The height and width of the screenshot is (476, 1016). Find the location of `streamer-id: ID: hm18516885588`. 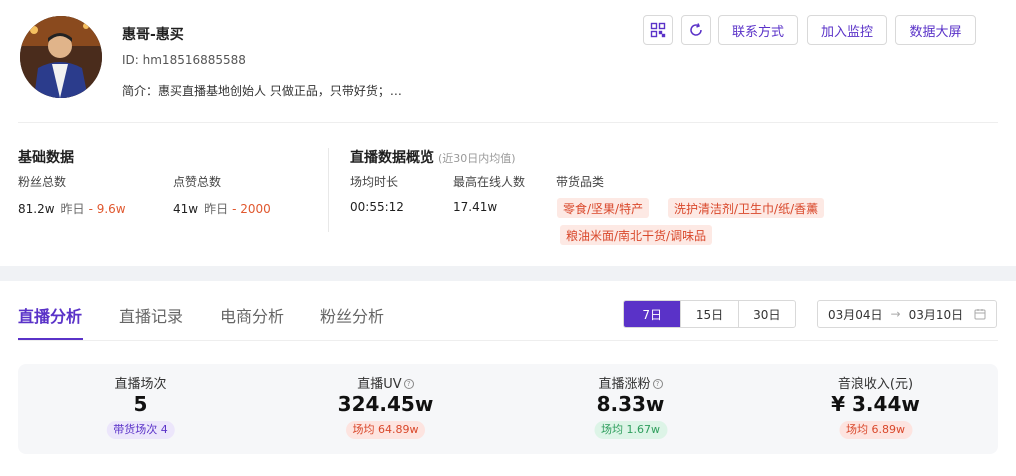

streamer-id: ID: hm18516885588 is located at coordinates (184, 60).